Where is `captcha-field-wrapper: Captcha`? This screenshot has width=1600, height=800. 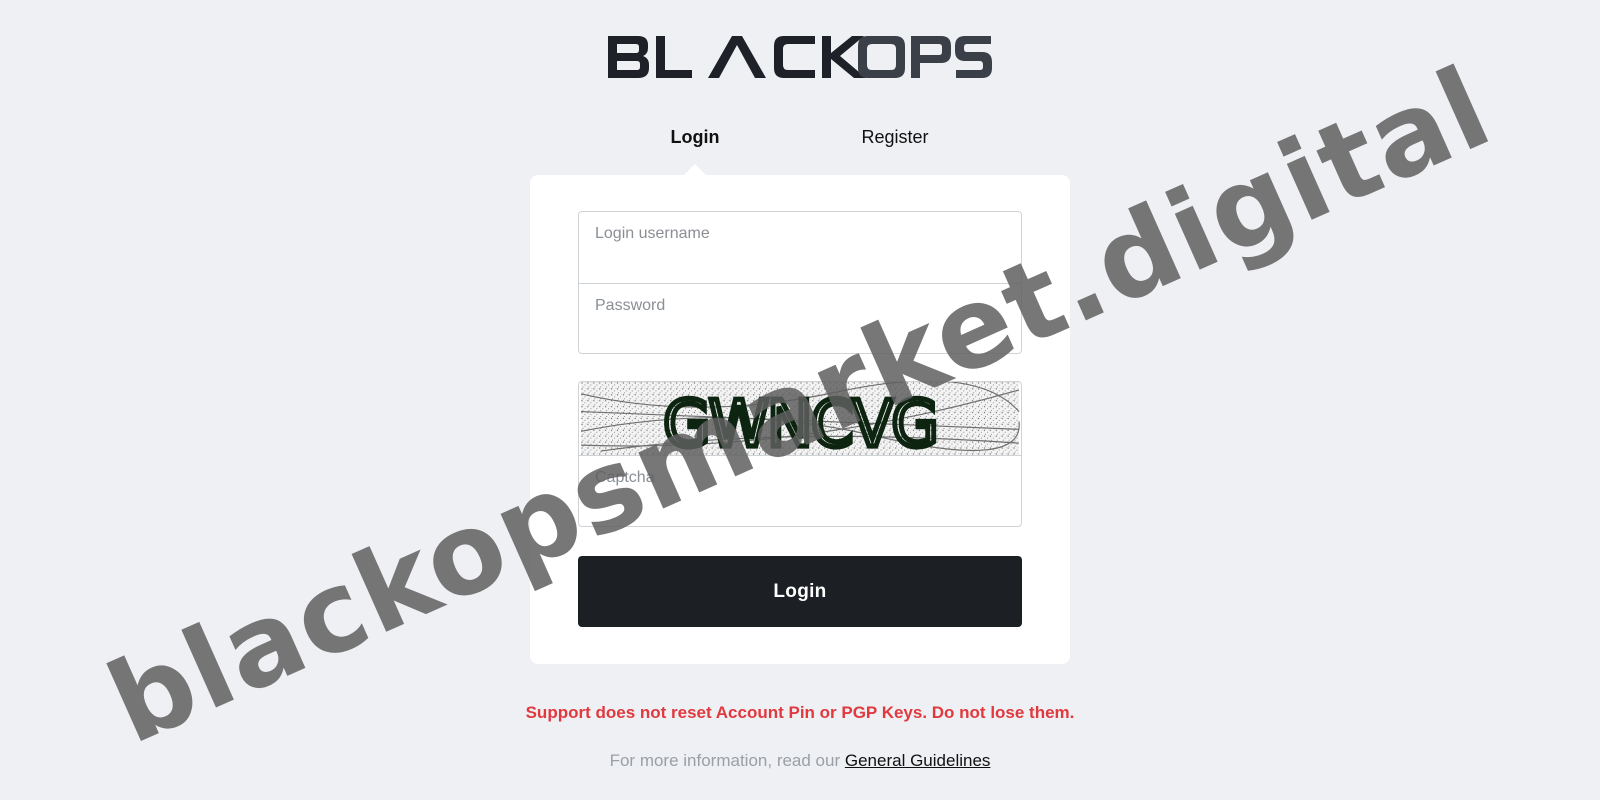
captcha-field-wrapper: Captcha is located at coordinates (800, 491).